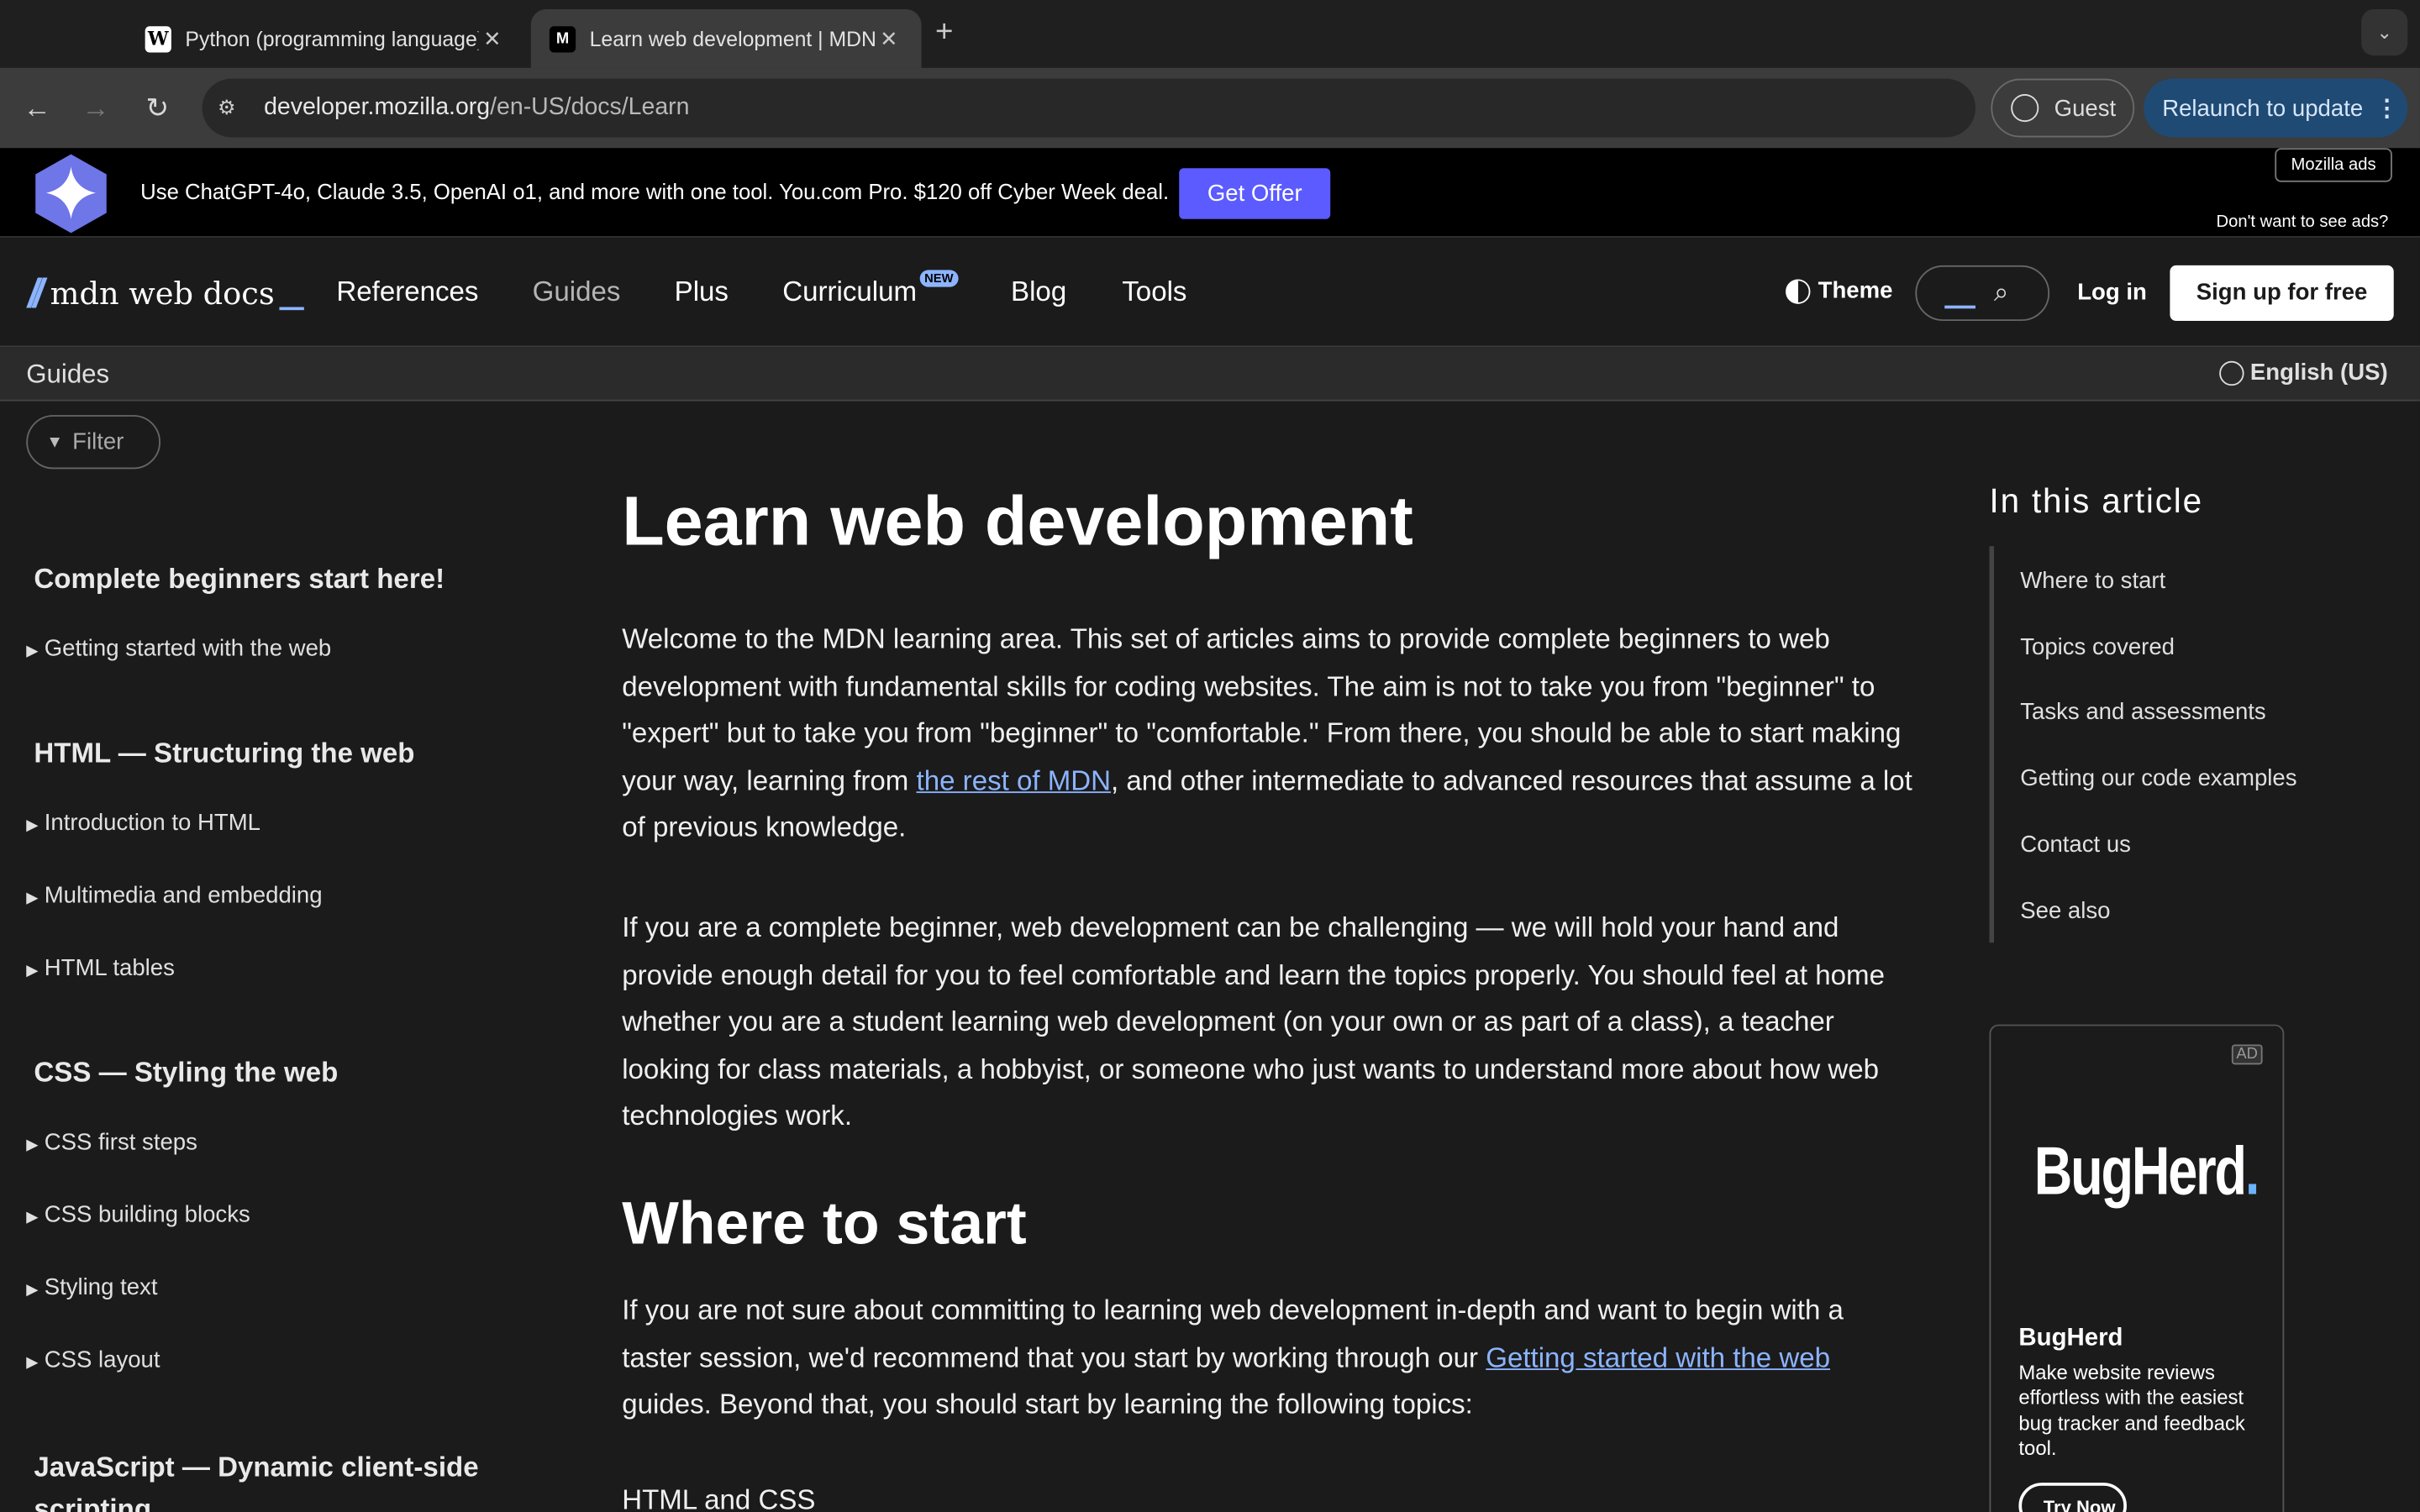 Image resolution: width=2420 pixels, height=1512 pixels. I want to click on getting-started-link: Getting started with the web, so click(1658, 1357).